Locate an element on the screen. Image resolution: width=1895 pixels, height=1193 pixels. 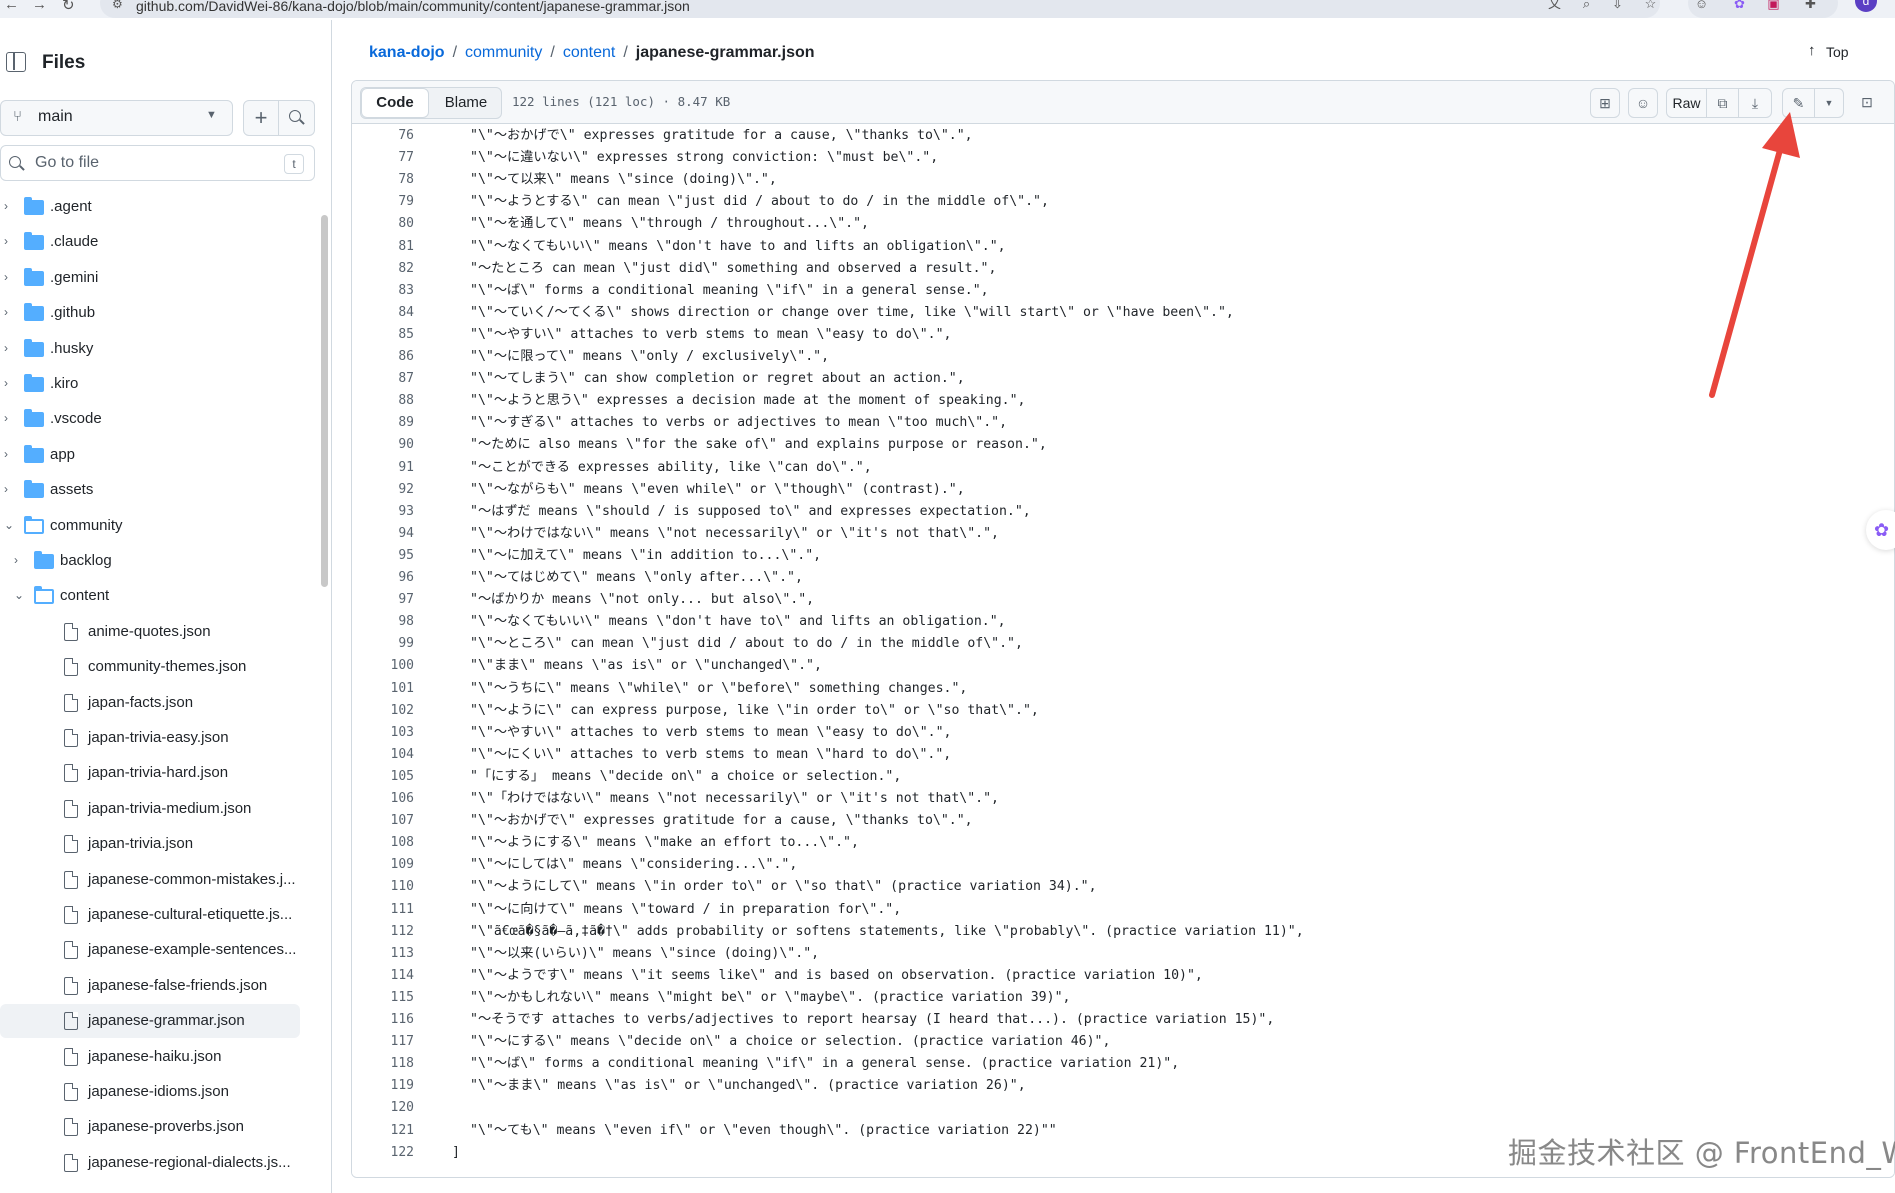
line-number: 90 is located at coordinates (383, 445).